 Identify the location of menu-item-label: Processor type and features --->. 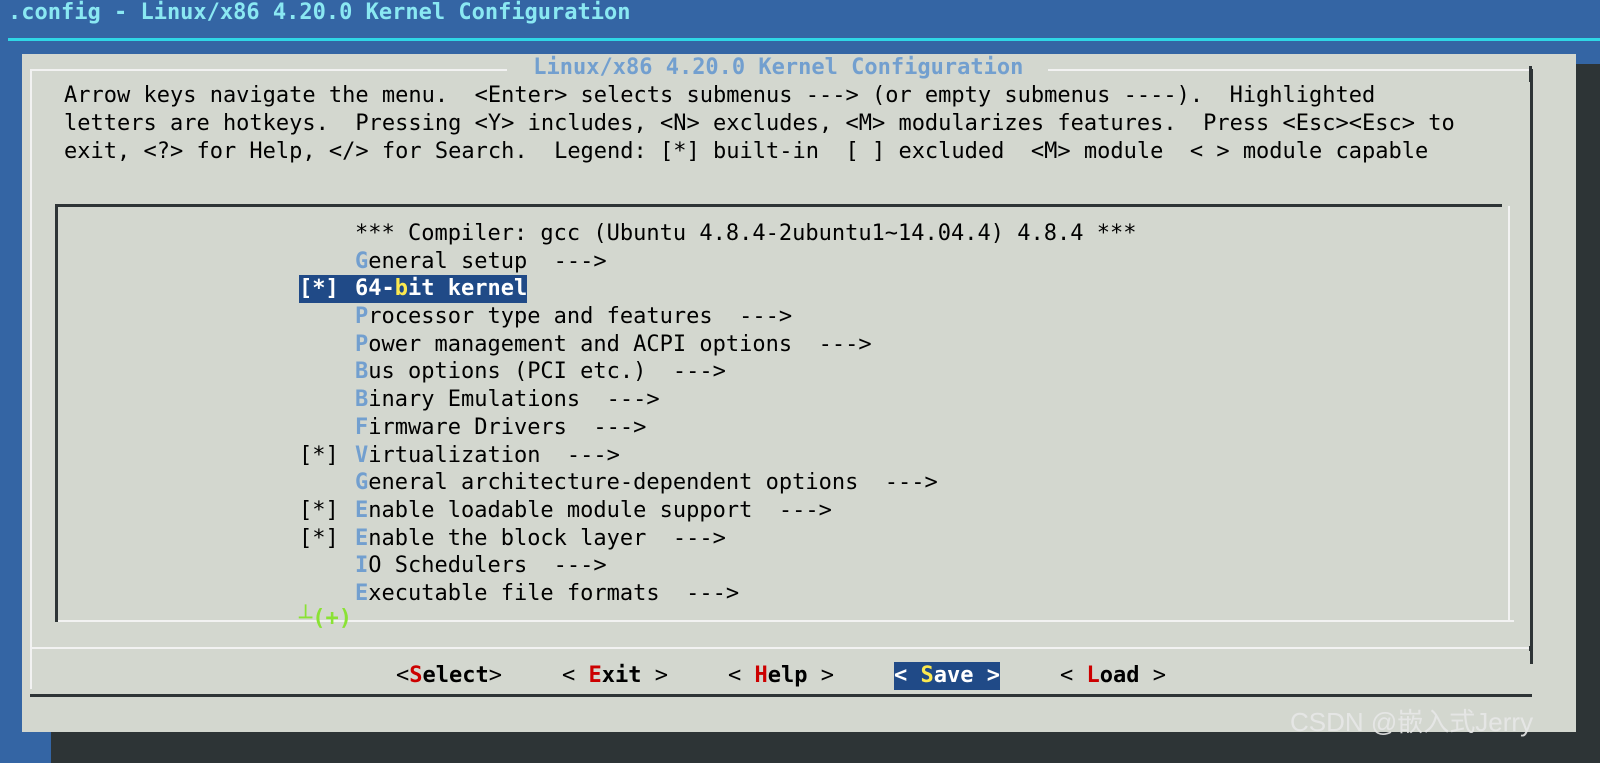
(573, 317).